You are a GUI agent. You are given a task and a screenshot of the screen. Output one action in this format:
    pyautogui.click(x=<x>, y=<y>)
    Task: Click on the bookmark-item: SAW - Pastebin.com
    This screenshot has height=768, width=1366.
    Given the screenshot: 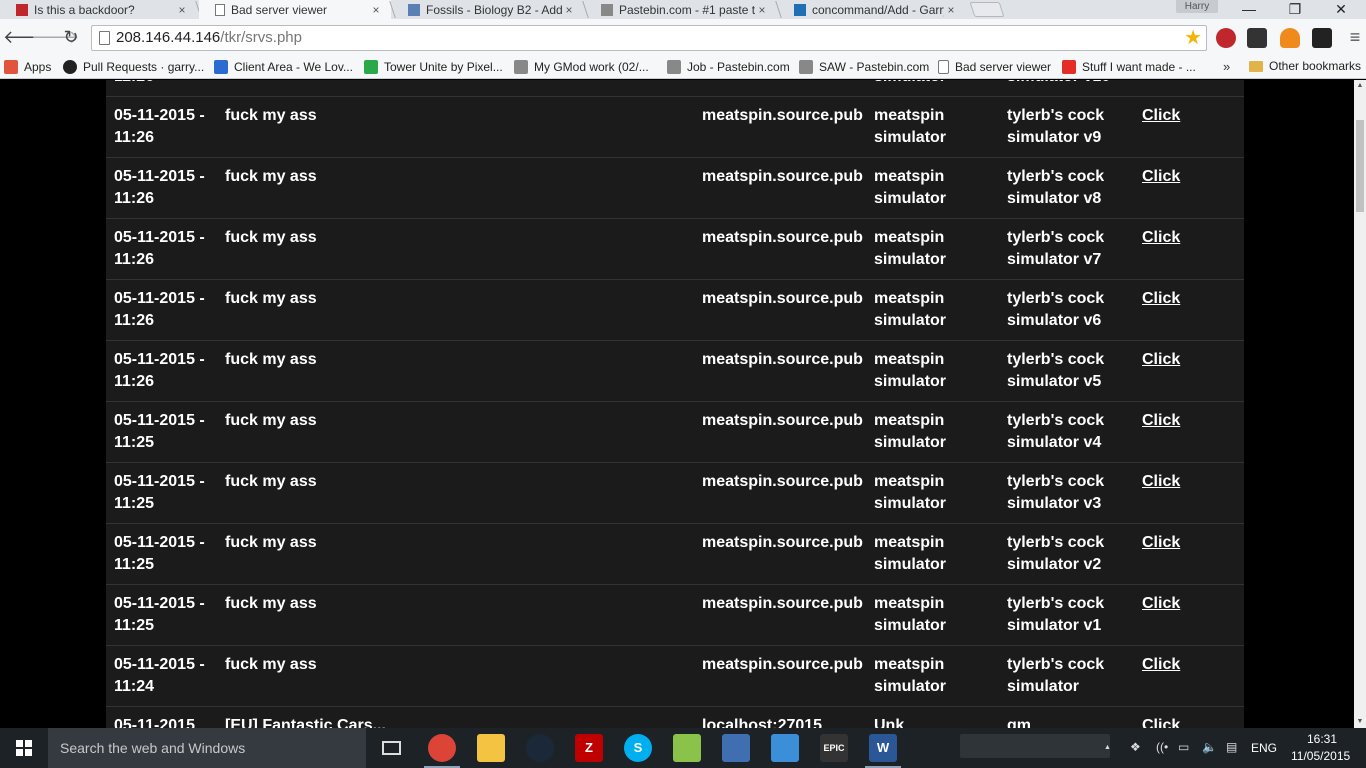 What is the action you would take?
    pyautogui.click(x=864, y=67)
    